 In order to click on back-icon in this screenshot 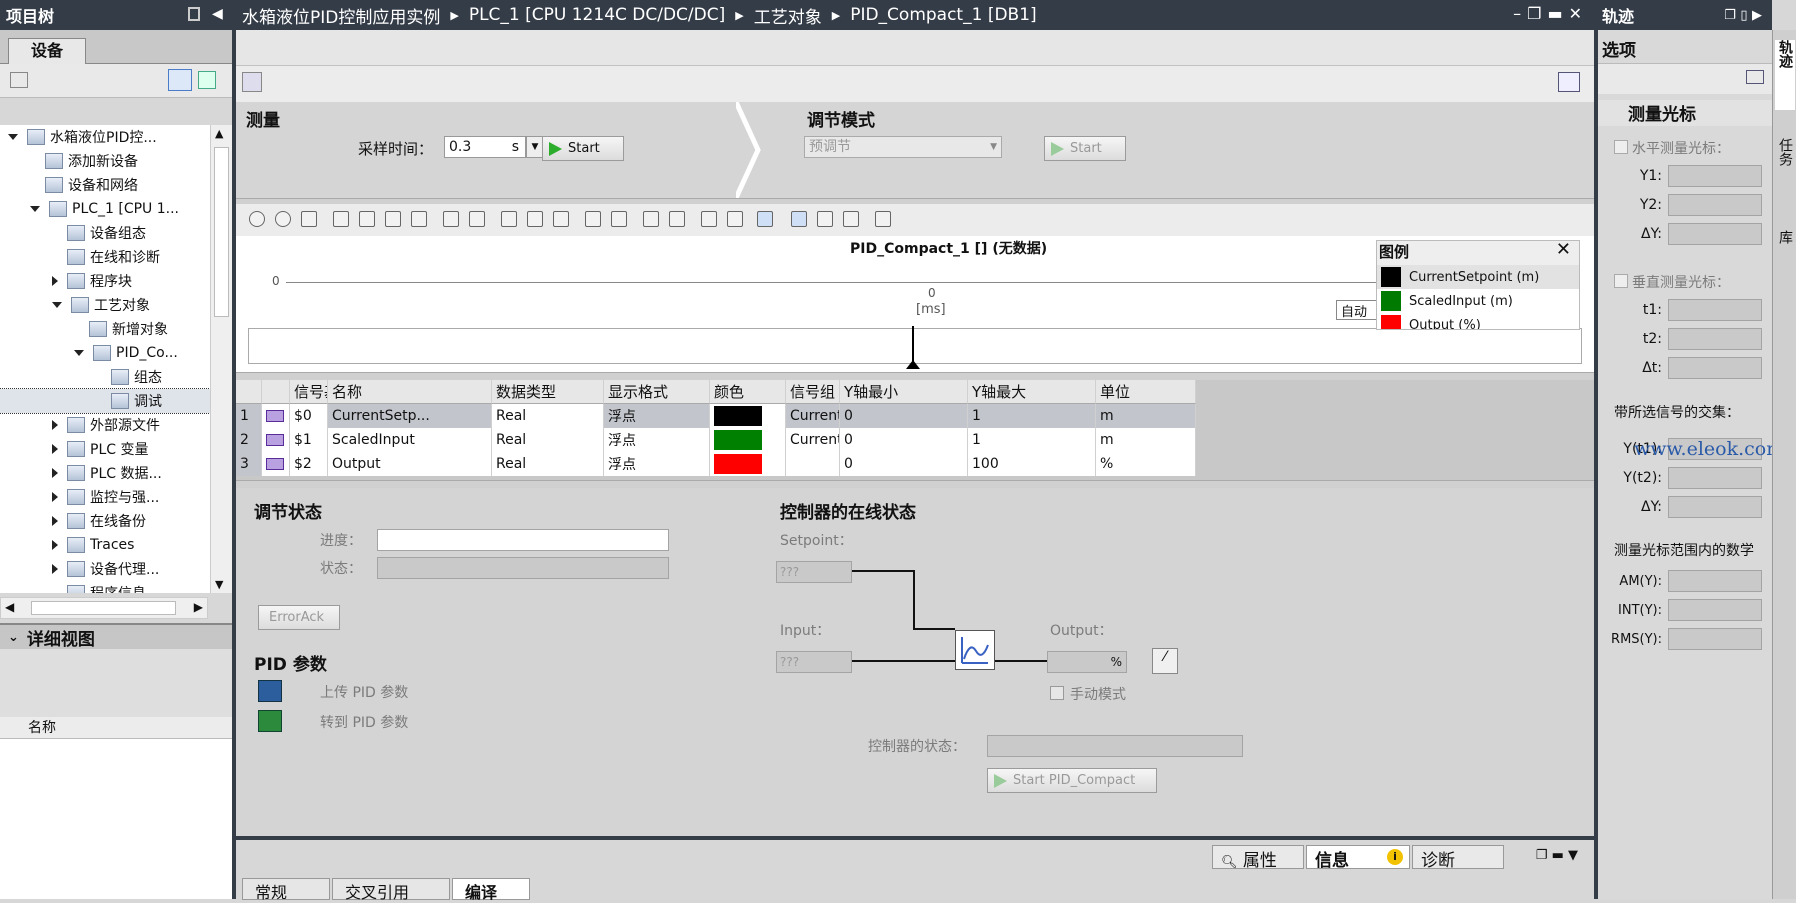, I will do `click(257, 219)`.